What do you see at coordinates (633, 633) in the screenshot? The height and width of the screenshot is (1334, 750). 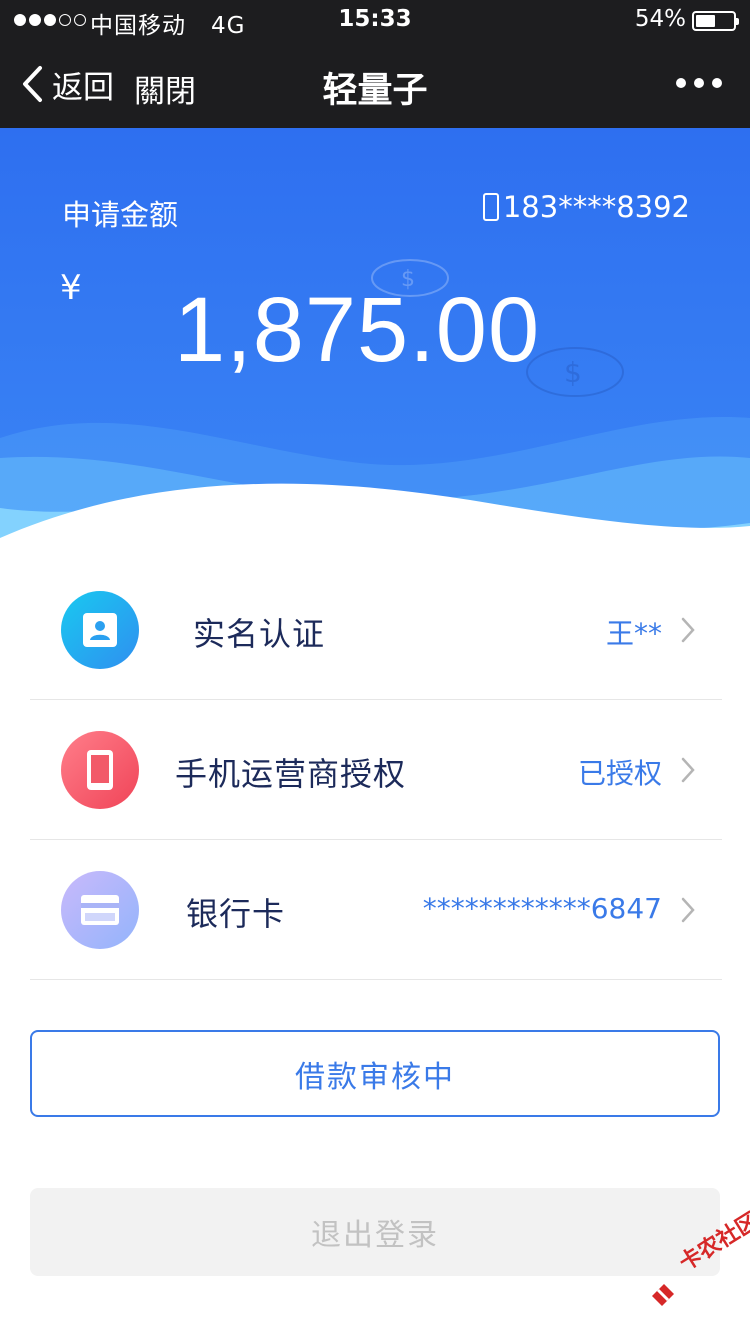 I see `list-item-value: 王**` at bounding box center [633, 633].